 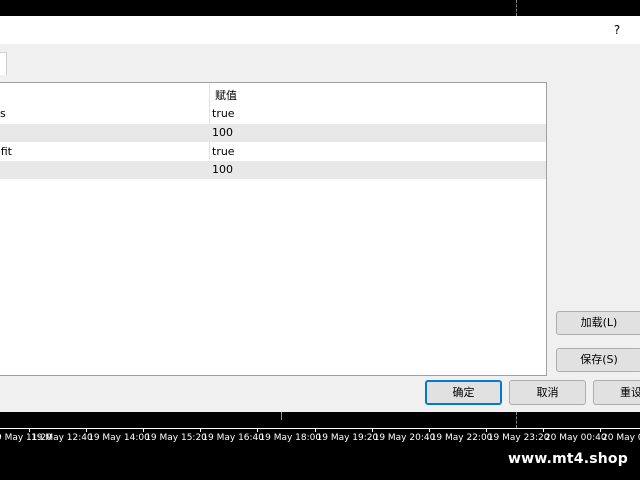 What do you see at coordinates (290, 438) in the screenshot?
I see `time-axis-label: 19 May 18:00` at bounding box center [290, 438].